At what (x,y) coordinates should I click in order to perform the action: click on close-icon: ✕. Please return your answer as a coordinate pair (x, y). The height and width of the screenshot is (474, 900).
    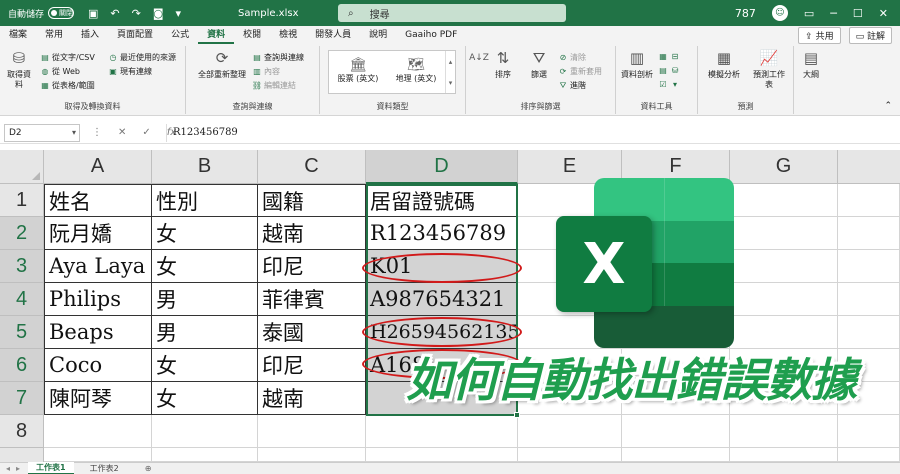
    Looking at the image, I should click on (883, 13).